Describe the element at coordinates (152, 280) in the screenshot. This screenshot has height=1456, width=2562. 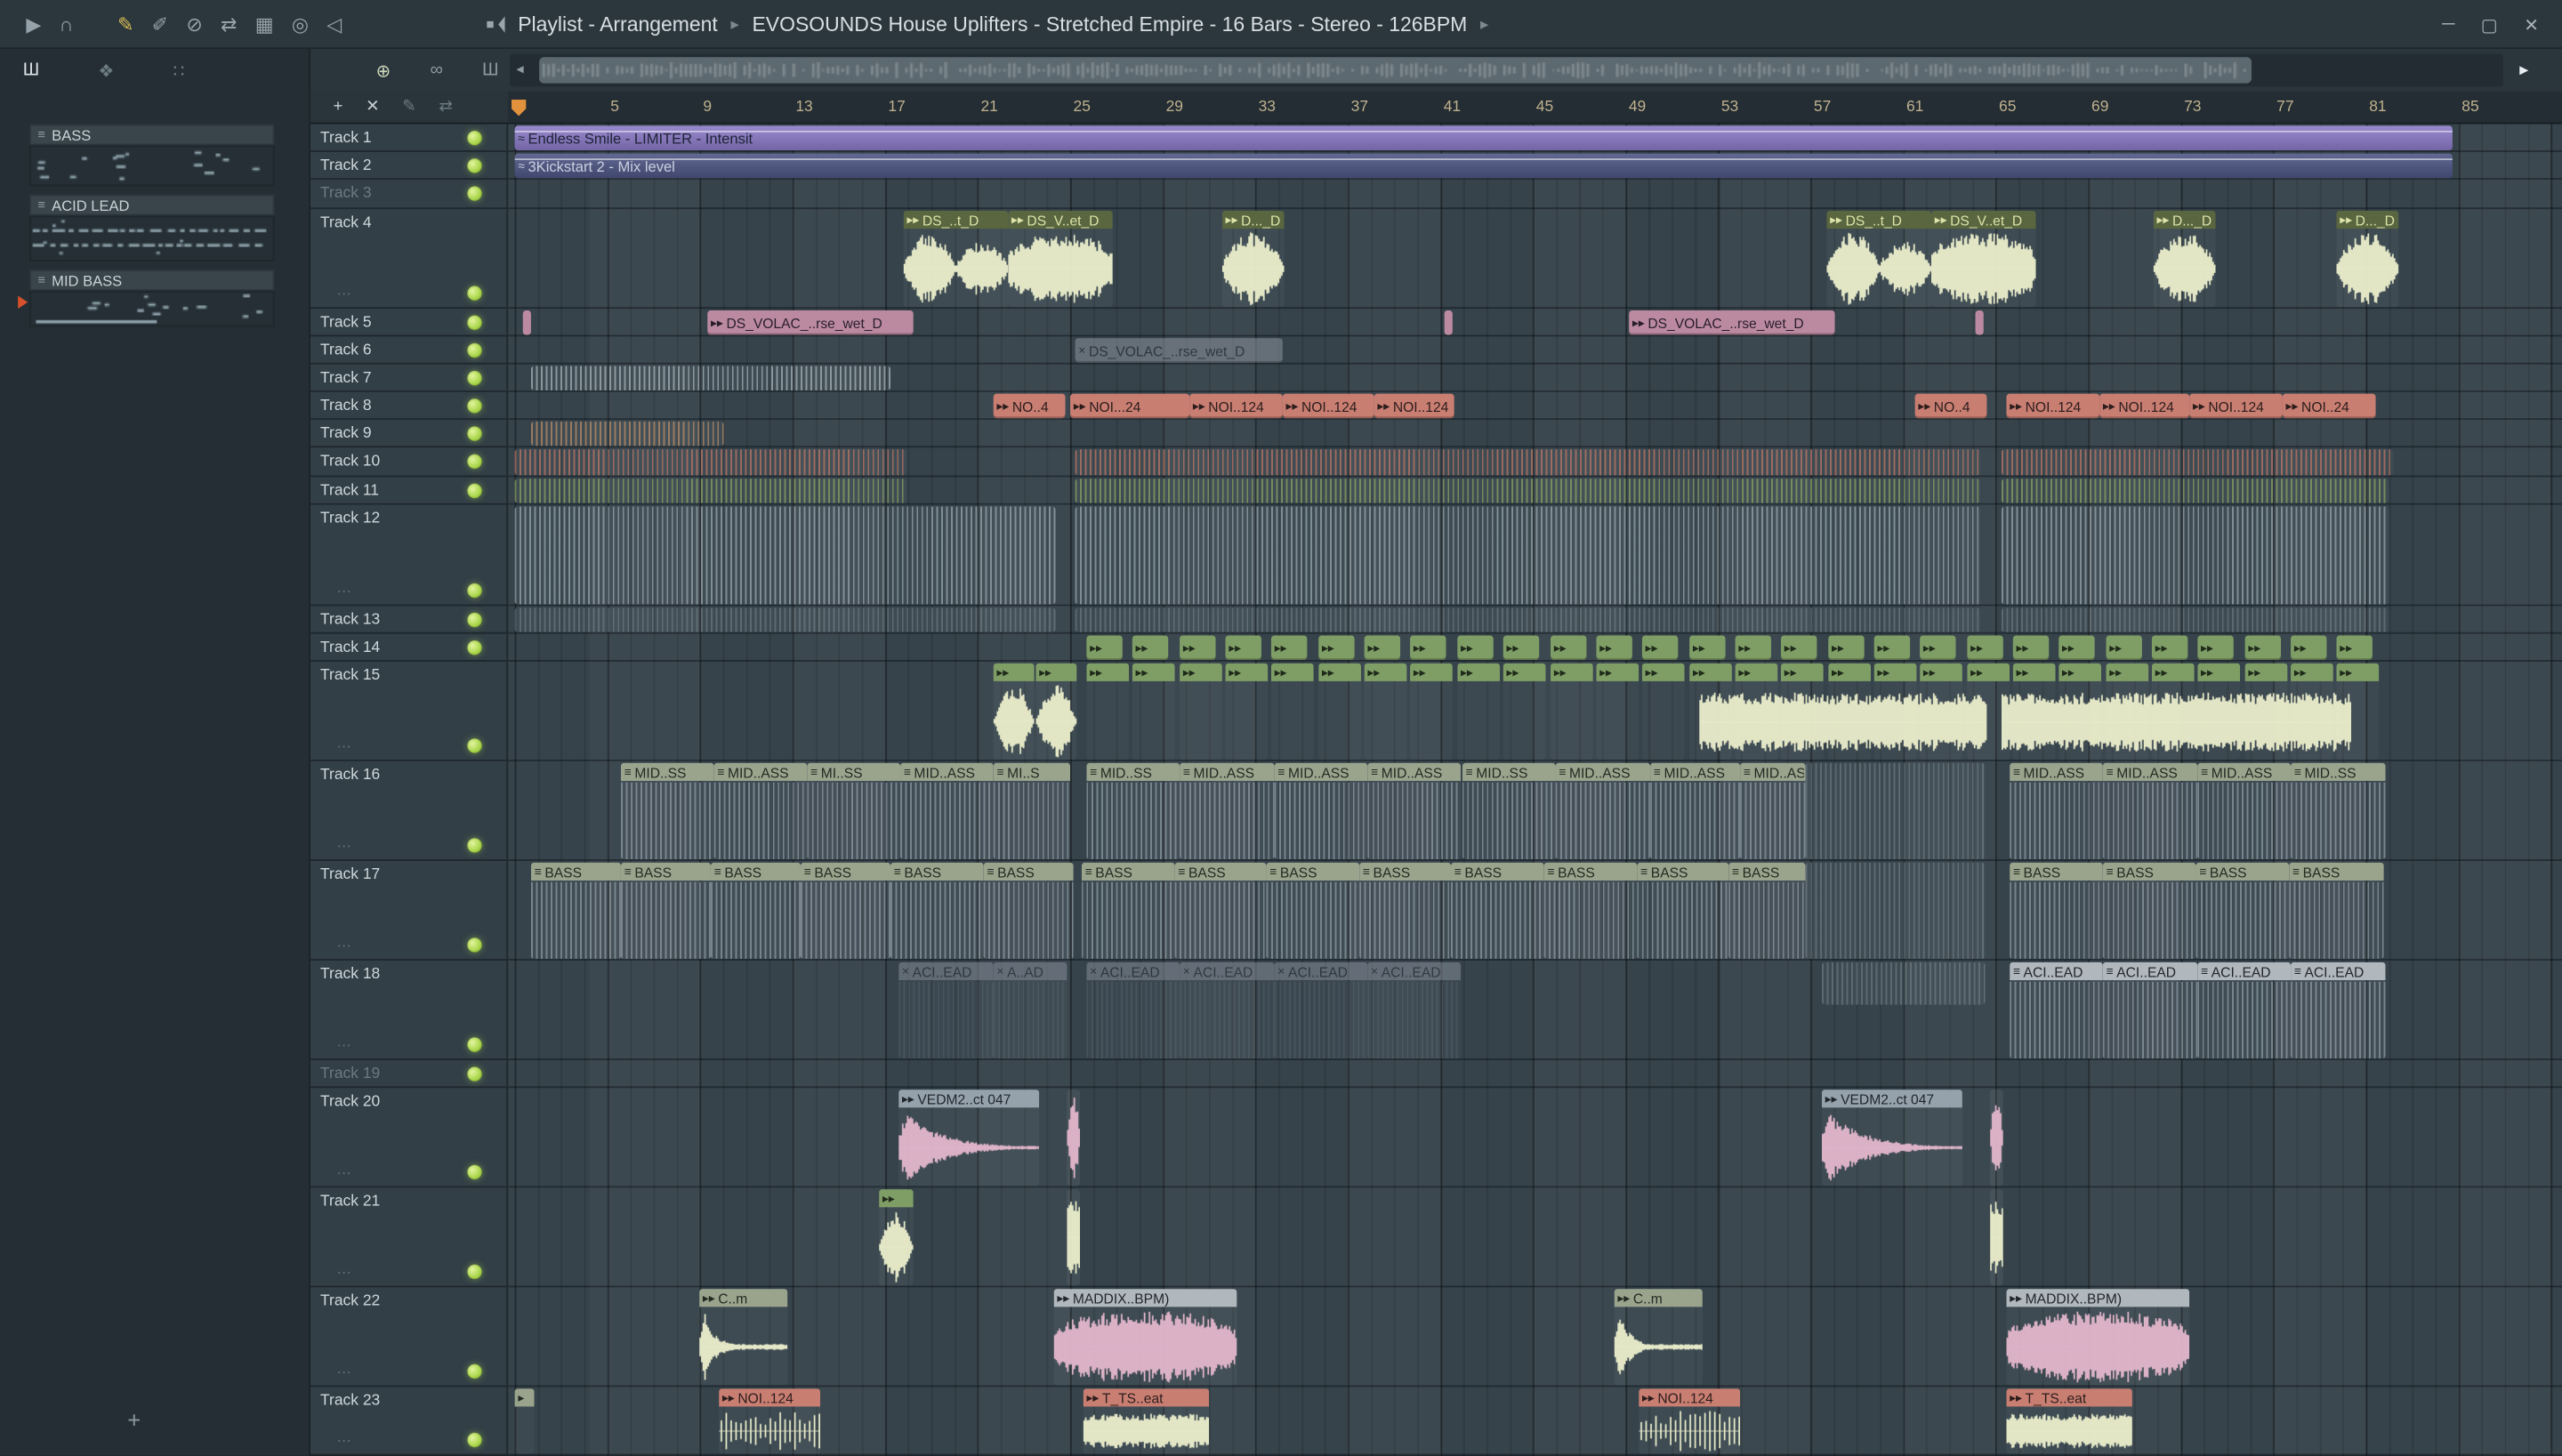
I see `pattern-item-header: ≡ MID BASS` at that location.